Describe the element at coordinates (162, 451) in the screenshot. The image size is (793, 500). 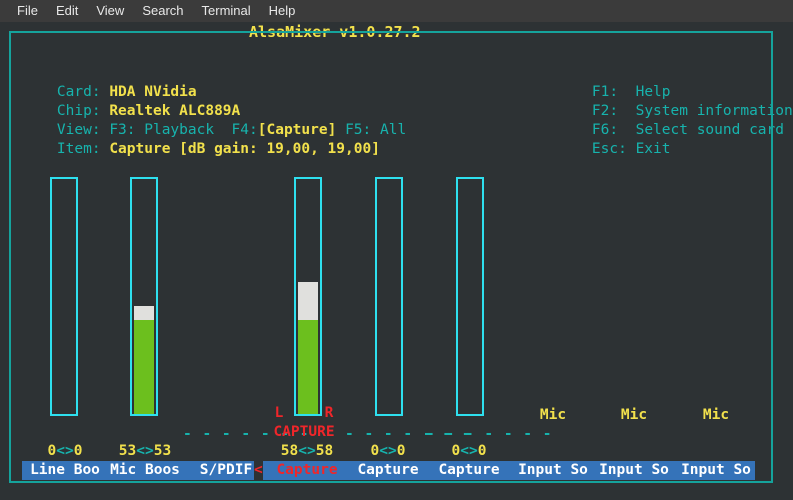
I see `channel-value-right: 53` at that location.